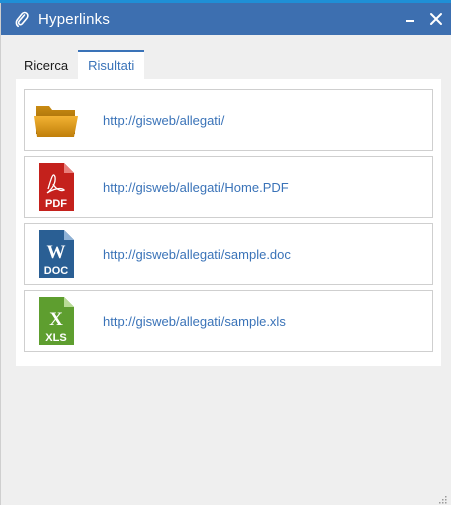 The width and height of the screenshot is (451, 505). What do you see at coordinates (196, 187) in the screenshot?
I see `result-link: http://gisweb/allegati/Home.PDF` at bounding box center [196, 187].